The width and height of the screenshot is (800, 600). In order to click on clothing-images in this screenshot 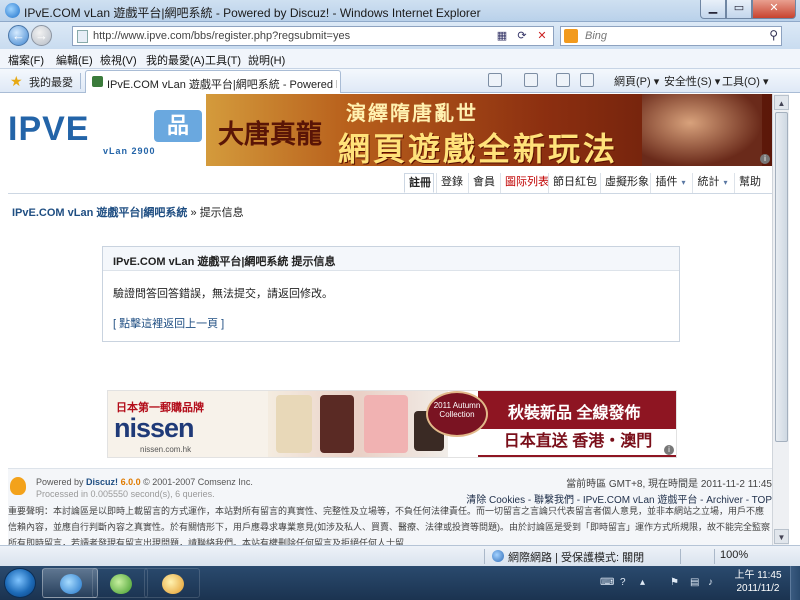, I will do `click(358, 424)`.